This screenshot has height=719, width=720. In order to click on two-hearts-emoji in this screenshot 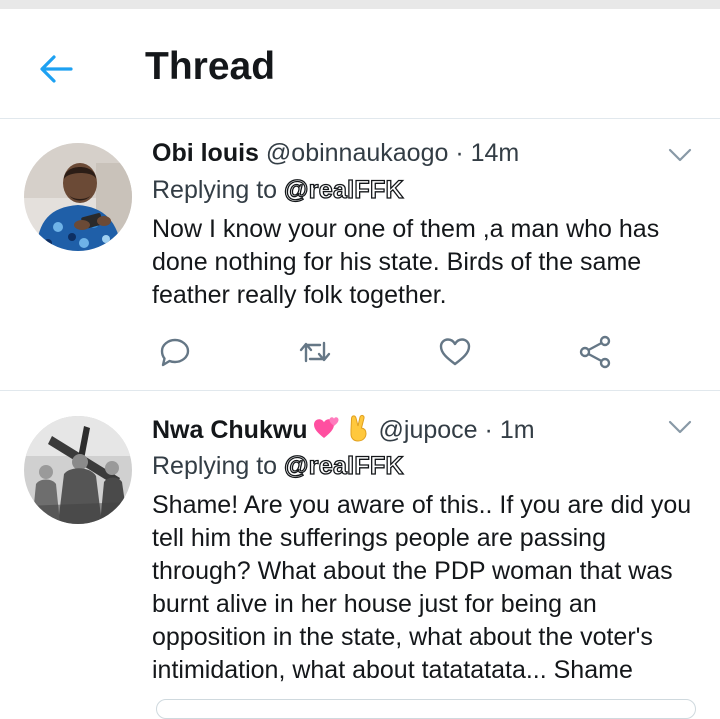, I will do `click(326, 427)`.